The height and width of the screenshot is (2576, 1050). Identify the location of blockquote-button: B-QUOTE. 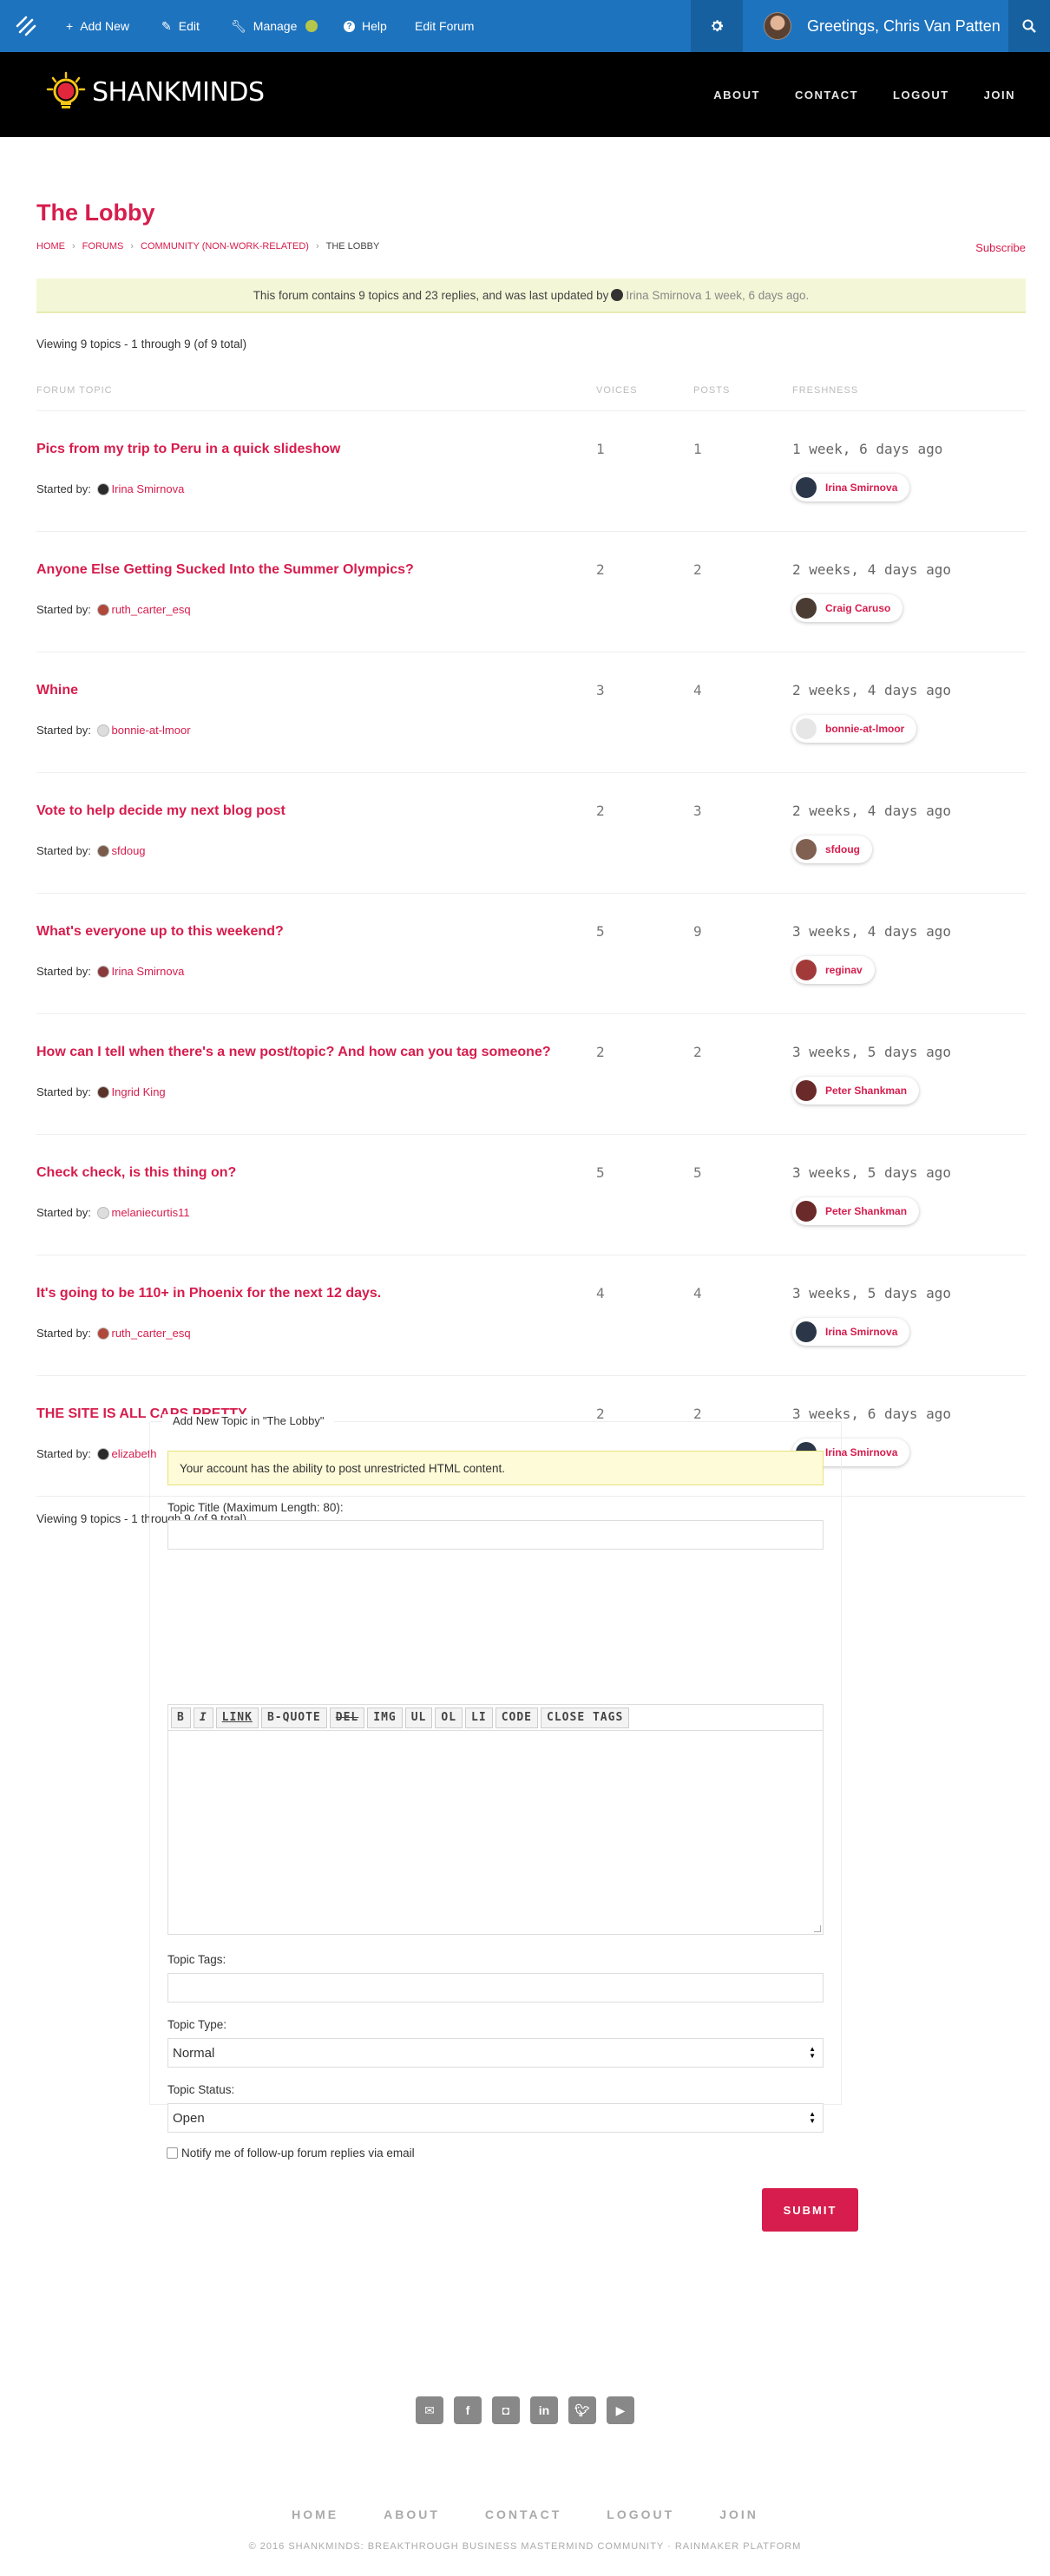
(293, 1717).